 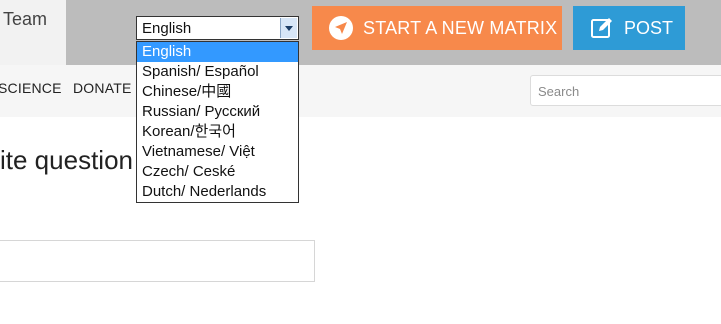 What do you see at coordinates (66, 160) in the screenshot?
I see `page-heading: ite question` at bounding box center [66, 160].